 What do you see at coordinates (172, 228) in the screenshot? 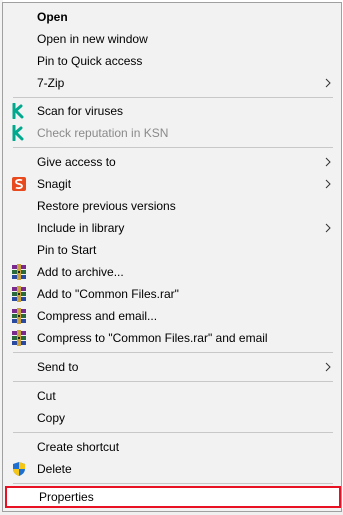
I see `menu-item-include-library: Include in library` at bounding box center [172, 228].